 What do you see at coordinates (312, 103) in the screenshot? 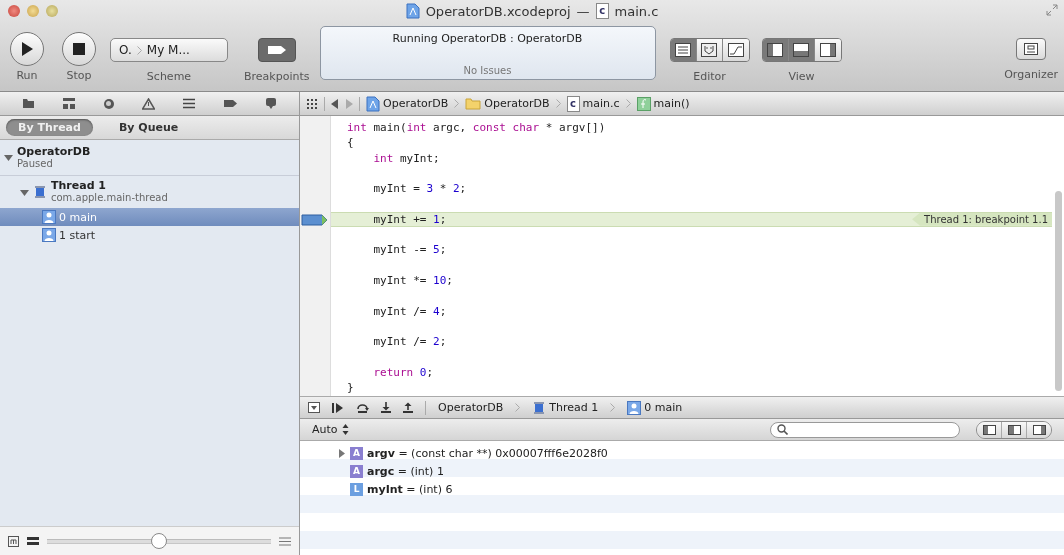
I see `grid-icon` at bounding box center [312, 103].